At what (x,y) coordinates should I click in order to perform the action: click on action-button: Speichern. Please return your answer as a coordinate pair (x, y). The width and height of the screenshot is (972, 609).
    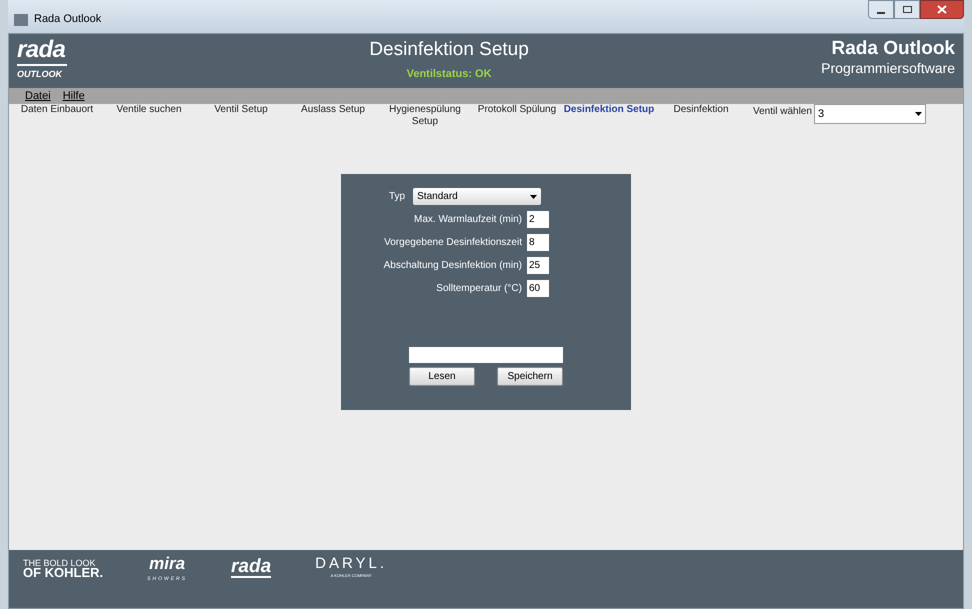
    Looking at the image, I should click on (530, 376).